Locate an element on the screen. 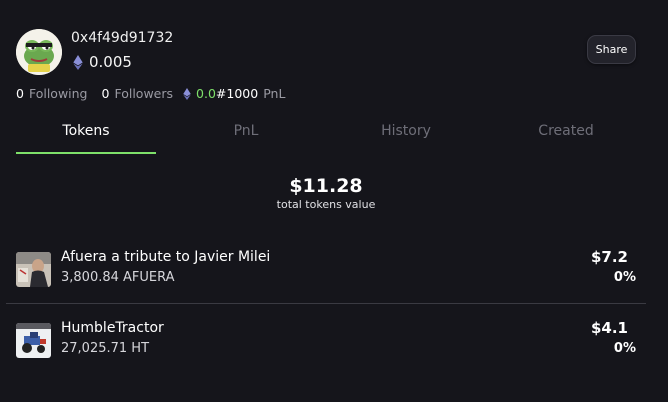 The width and height of the screenshot is (668, 402). tab-pnl: PnL is located at coordinates (246, 135).